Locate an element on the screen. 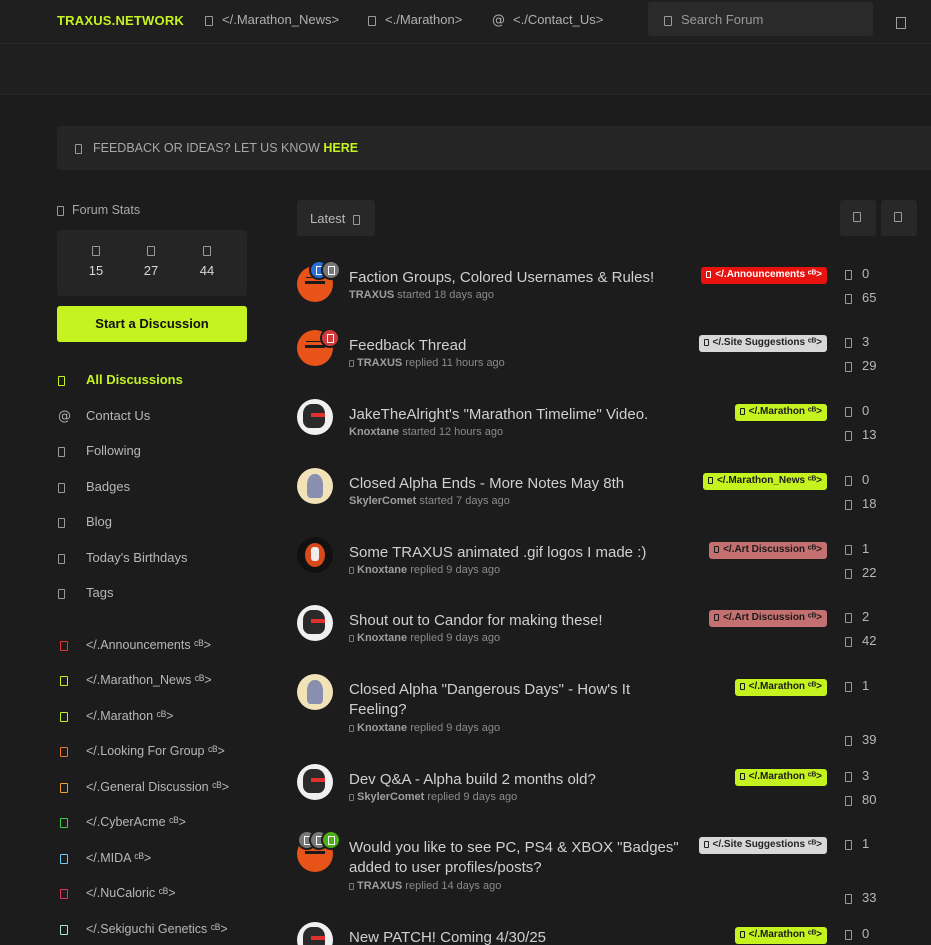 This screenshot has width=931, height=945. sidebar-tag-item: </.Marathon ᶜᴮ> is located at coordinates (116, 716).